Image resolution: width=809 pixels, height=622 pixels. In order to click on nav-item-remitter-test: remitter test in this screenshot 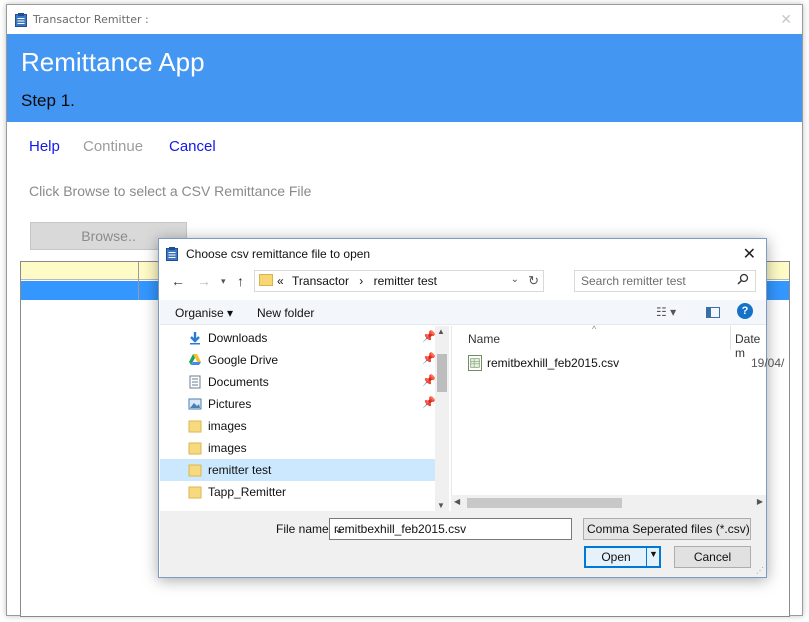, I will do `click(297, 470)`.